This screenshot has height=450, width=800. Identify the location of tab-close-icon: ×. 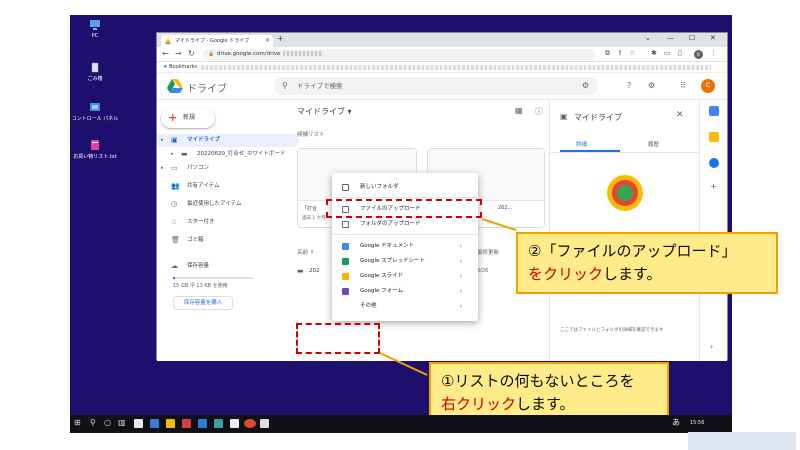
(267, 41).